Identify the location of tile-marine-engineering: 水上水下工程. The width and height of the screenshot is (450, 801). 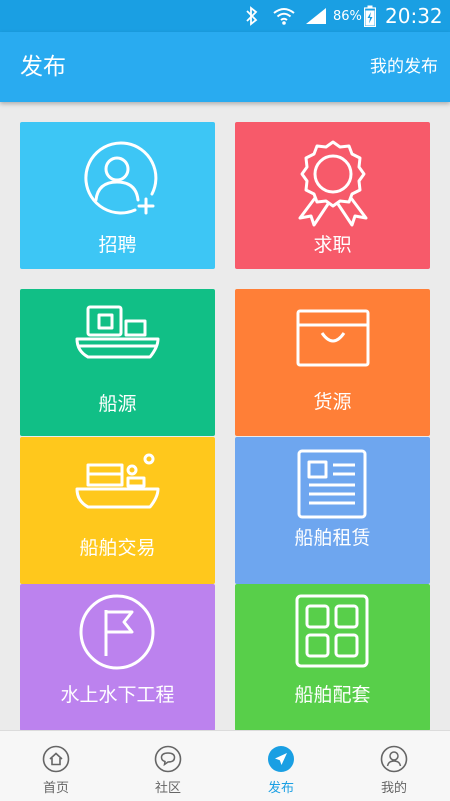
(117, 657).